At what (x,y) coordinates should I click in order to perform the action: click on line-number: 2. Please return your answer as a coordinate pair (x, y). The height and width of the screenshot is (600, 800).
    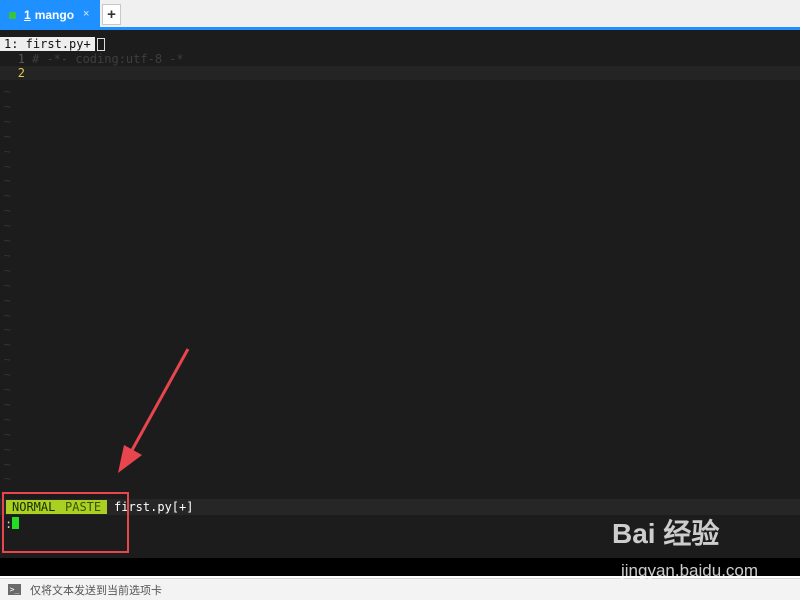
    Looking at the image, I should click on (21, 73).